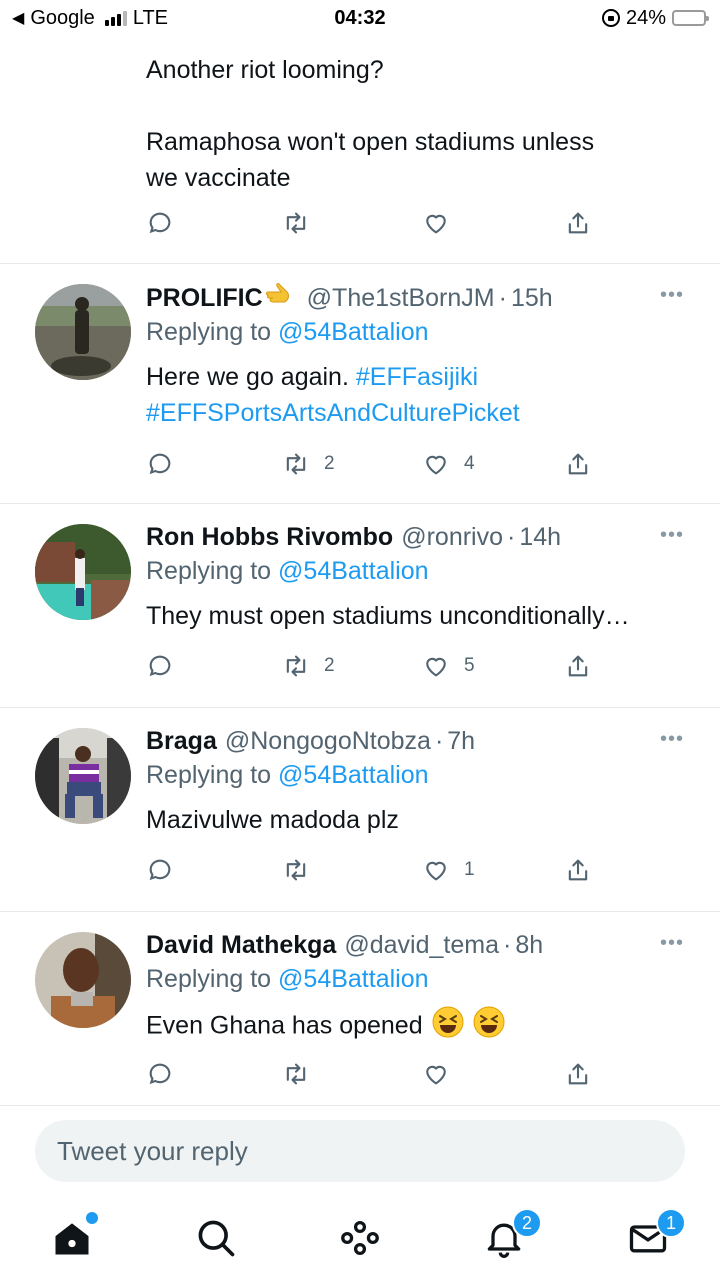 This screenshot has width=720, height=1280. What do you see at coordinates (360, 1151) in the screenshot?
I see `reply-input: Tweet your reply` at bounding box center [360, 1151].